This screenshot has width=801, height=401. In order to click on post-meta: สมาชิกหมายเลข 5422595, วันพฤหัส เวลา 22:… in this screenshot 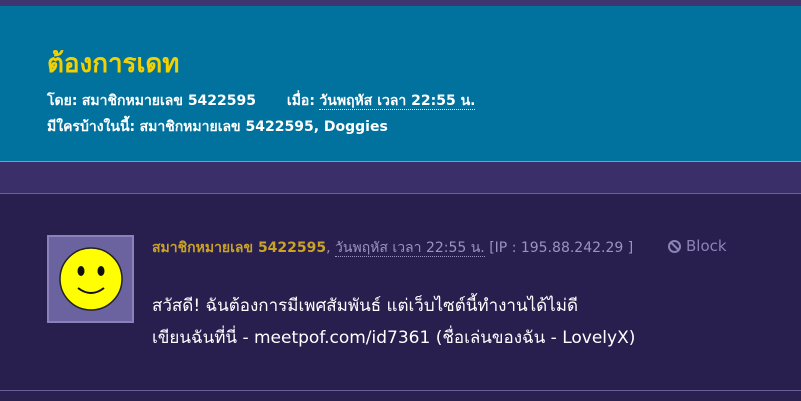, I will do `click(392, 248)`.